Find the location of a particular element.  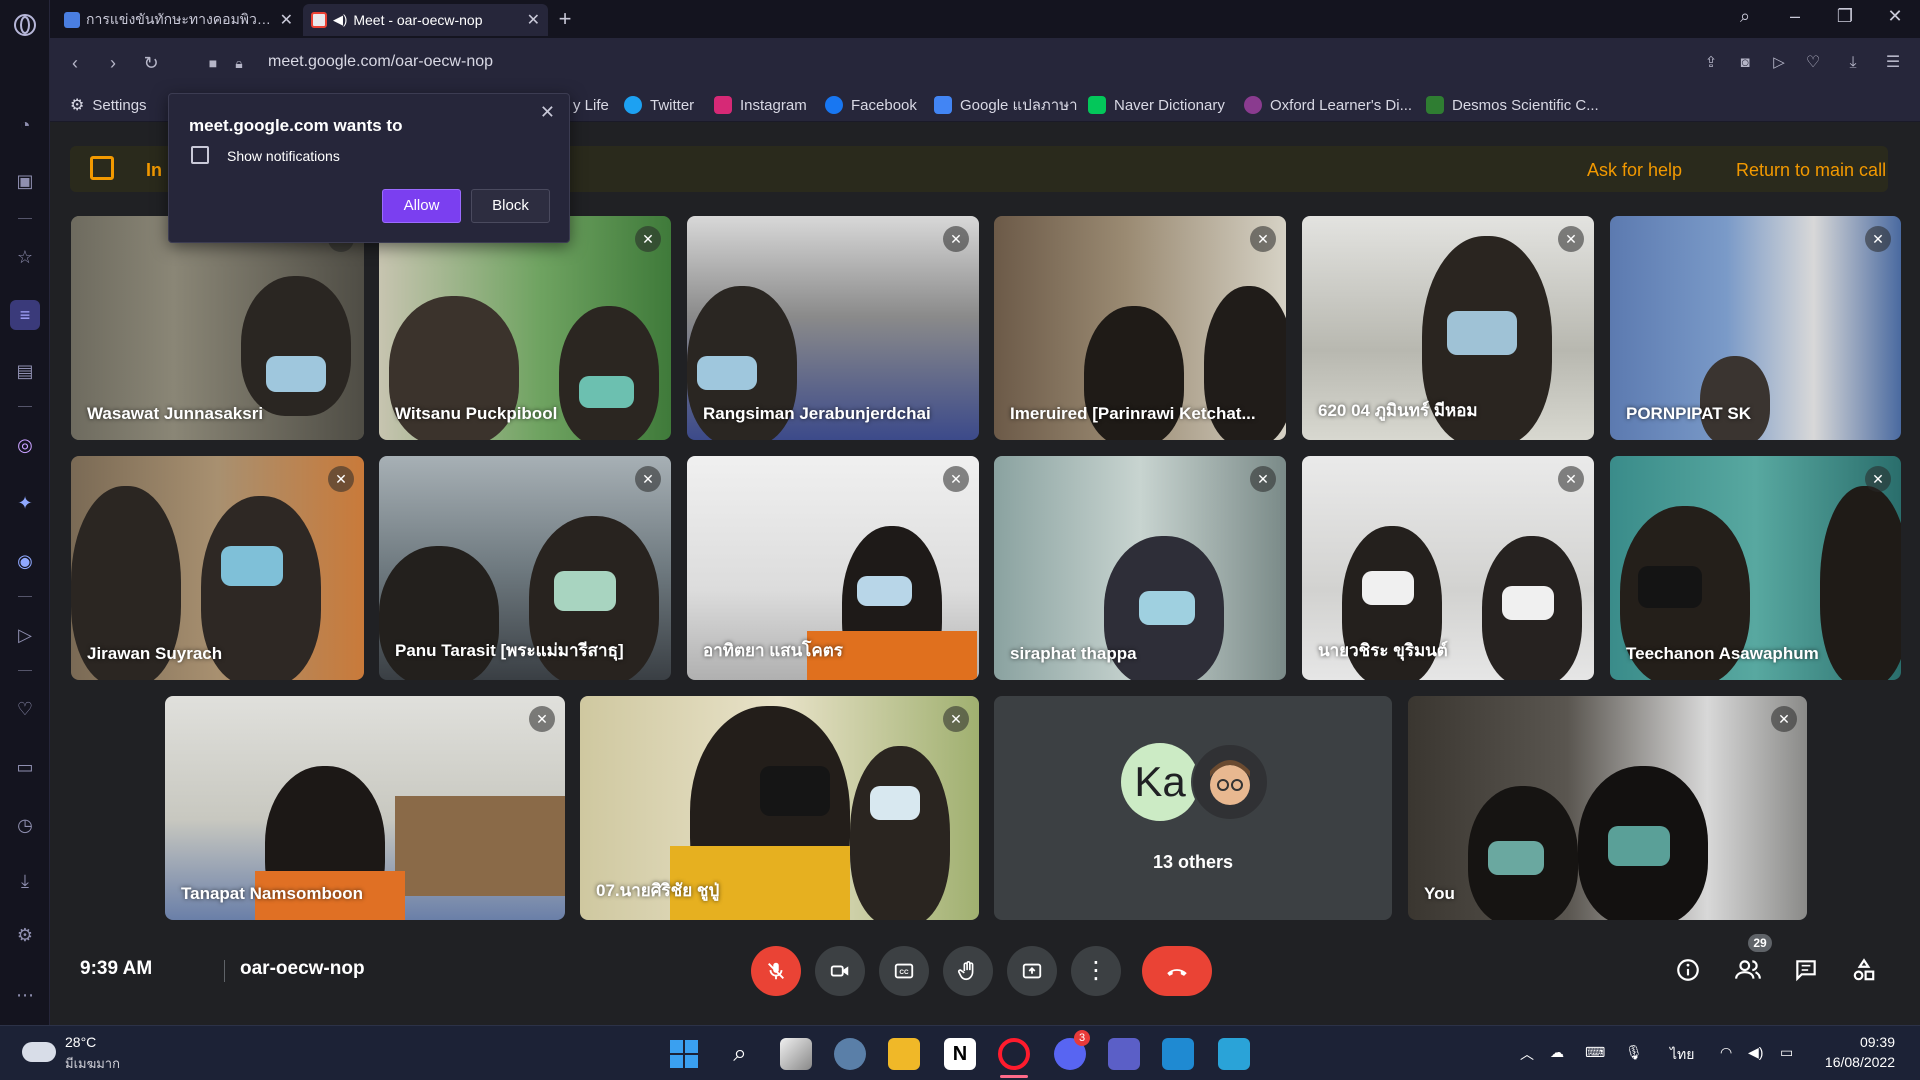

file-explorer-icon is located at coordinates (904, 1054).